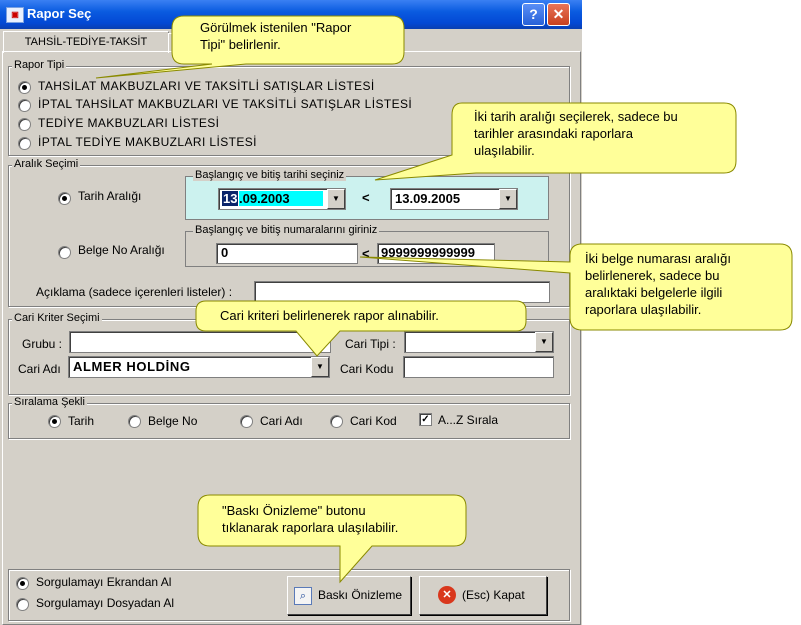 This screenshot has height=625, width=801. What do you see at coordinates (240, 44) in the screenshot?
I see `callout-rapor-tipi-line: Tipi" belirlenir.` at bounding box center [240, 44].